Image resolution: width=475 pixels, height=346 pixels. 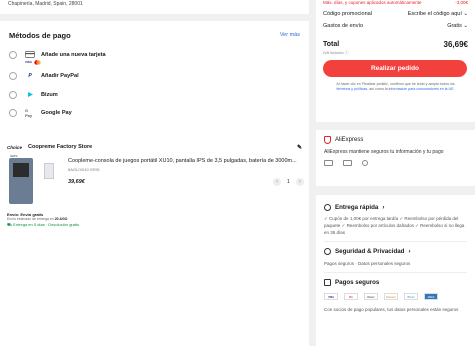 I want to click on payment-option-label: Añadir PayPal, so click(x=60, y=76).